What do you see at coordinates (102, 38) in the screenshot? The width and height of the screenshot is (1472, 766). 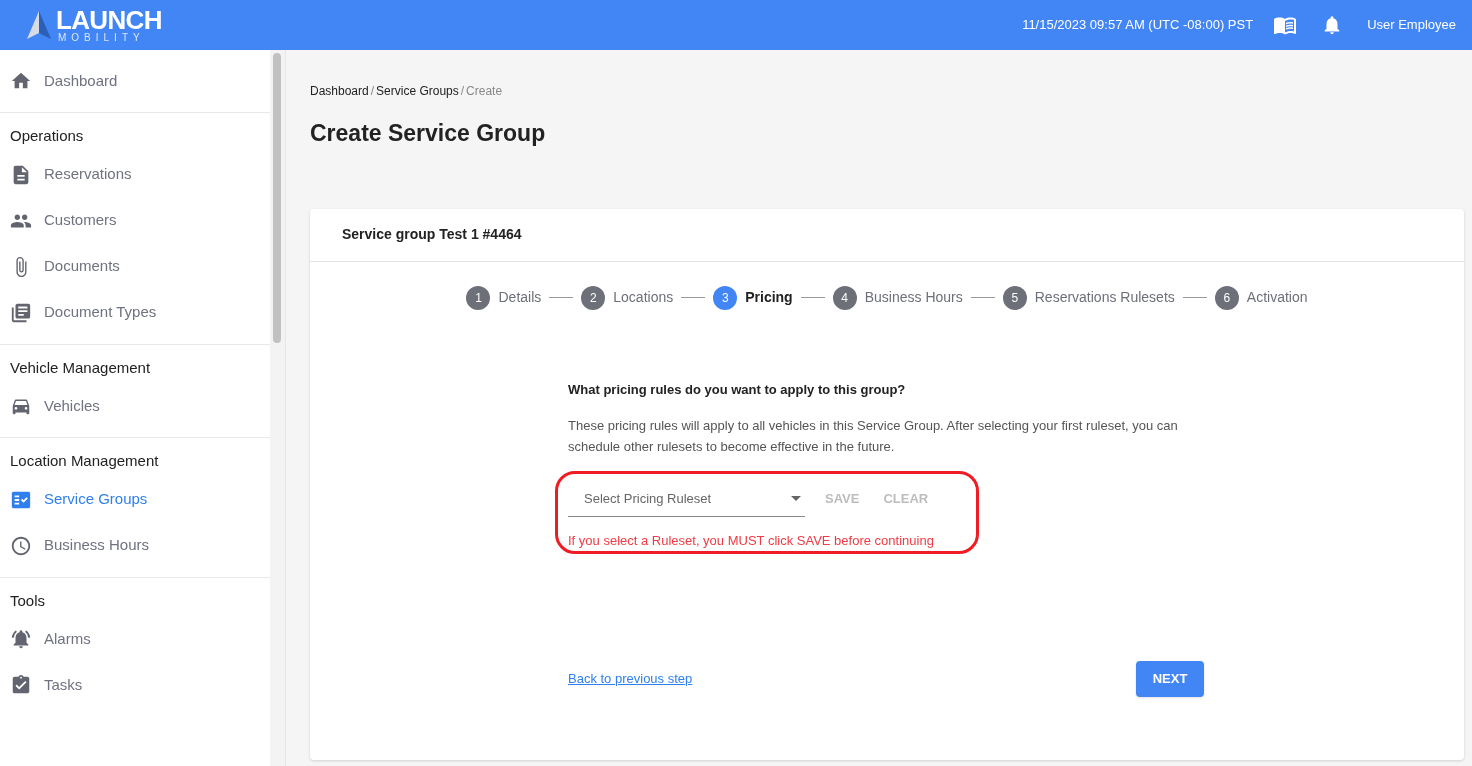 I see `logo-subtitle: MOBILITY` at bounding box center [102, 38].